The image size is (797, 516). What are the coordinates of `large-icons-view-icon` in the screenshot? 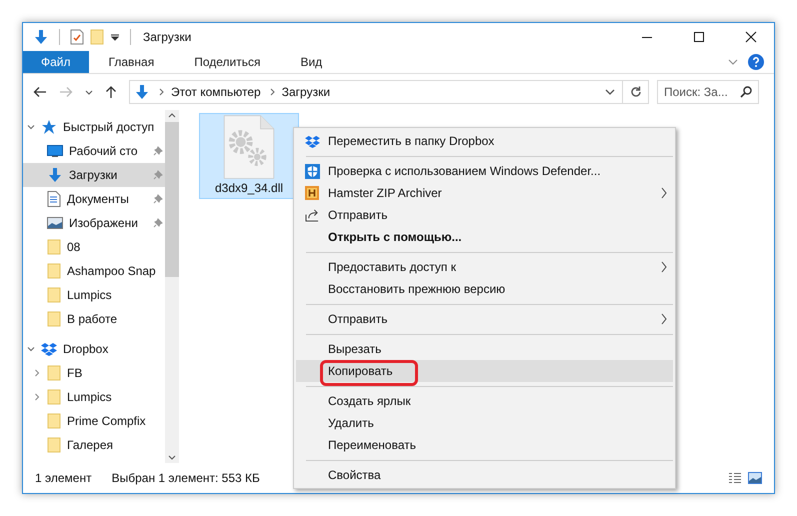 It's located at (755, 478).